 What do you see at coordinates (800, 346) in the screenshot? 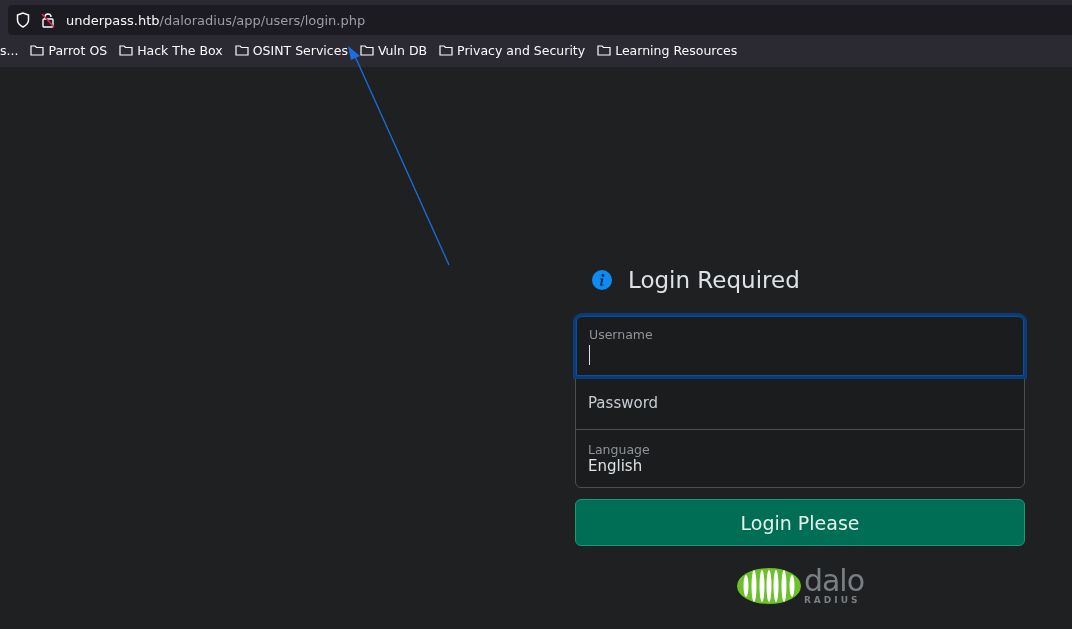
I see `username-field: Username` at bounding box center [800, 346].